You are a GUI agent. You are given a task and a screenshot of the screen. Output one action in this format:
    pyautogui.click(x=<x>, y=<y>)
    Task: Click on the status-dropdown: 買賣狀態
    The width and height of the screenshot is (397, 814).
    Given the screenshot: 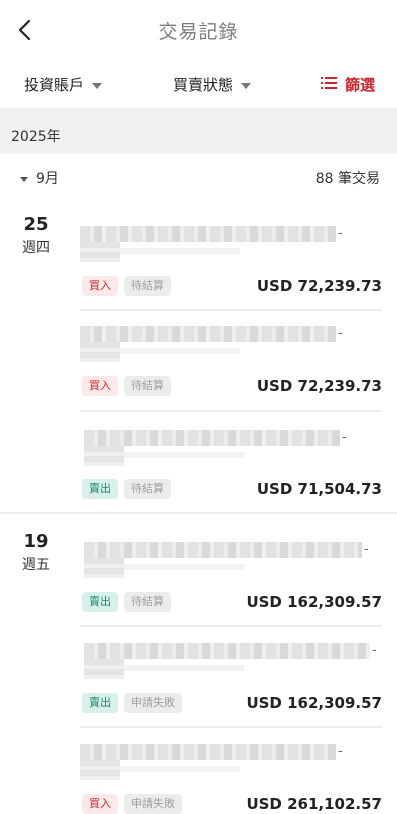 What is the action you would take?
    pyautogui.click(x=212, y=84)
    